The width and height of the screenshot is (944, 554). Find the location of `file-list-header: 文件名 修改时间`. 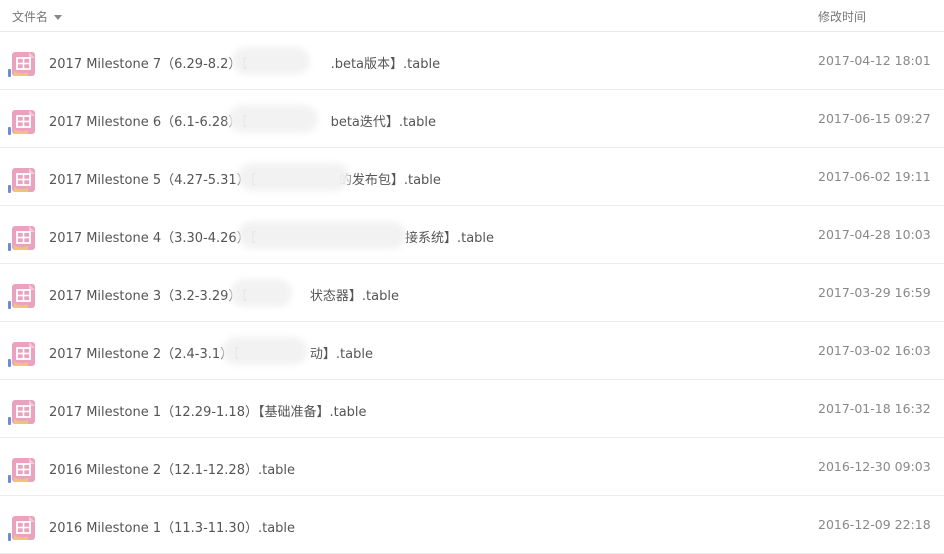

file-list-header: 文件名 修改时间 is located at coordinates (472, 16).